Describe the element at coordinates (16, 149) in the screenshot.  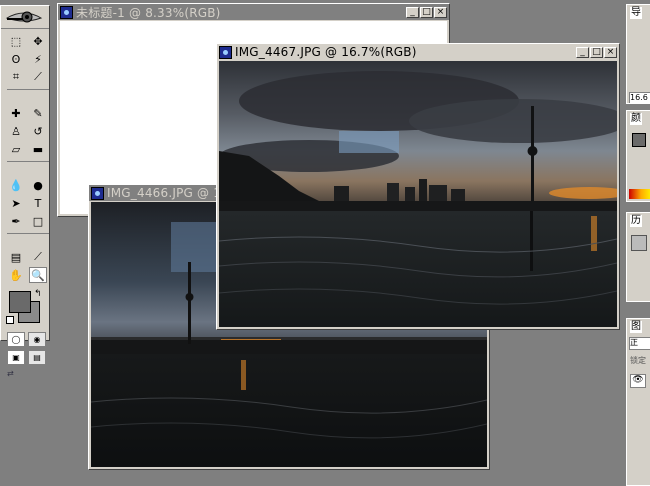
I see `eraser-icon: ▱` at that location.